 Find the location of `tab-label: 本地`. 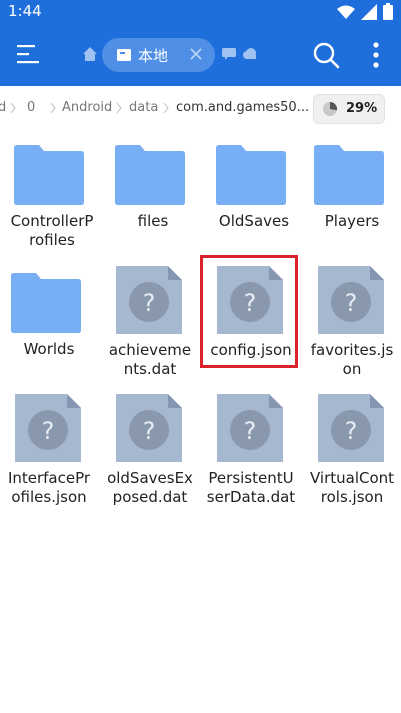

tab-label: 本地 is located at coordinates (153, 56).